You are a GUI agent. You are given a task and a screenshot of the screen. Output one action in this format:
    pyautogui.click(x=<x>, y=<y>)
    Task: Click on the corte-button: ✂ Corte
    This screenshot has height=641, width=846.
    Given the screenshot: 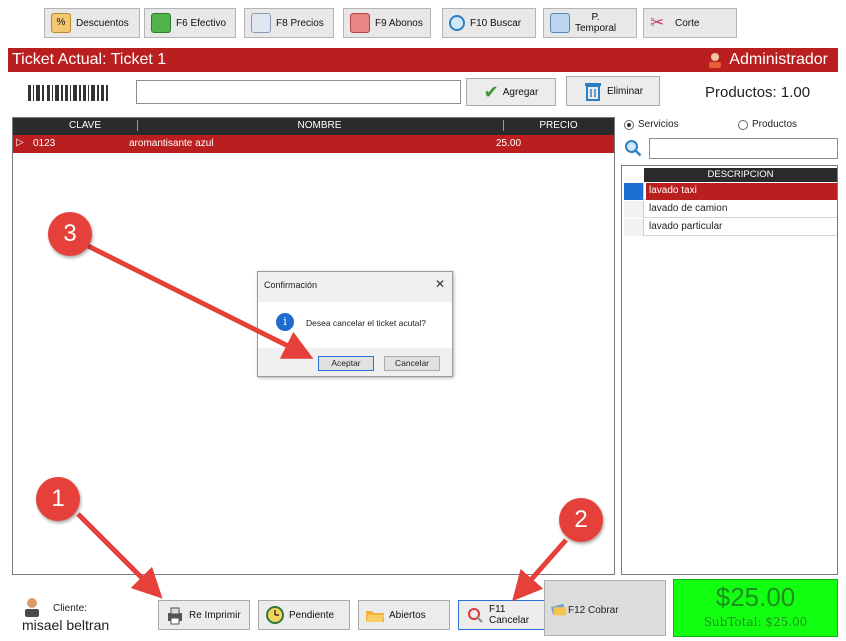 What is the action you would take?
    pyautogui.click(x=690, y=23)
    